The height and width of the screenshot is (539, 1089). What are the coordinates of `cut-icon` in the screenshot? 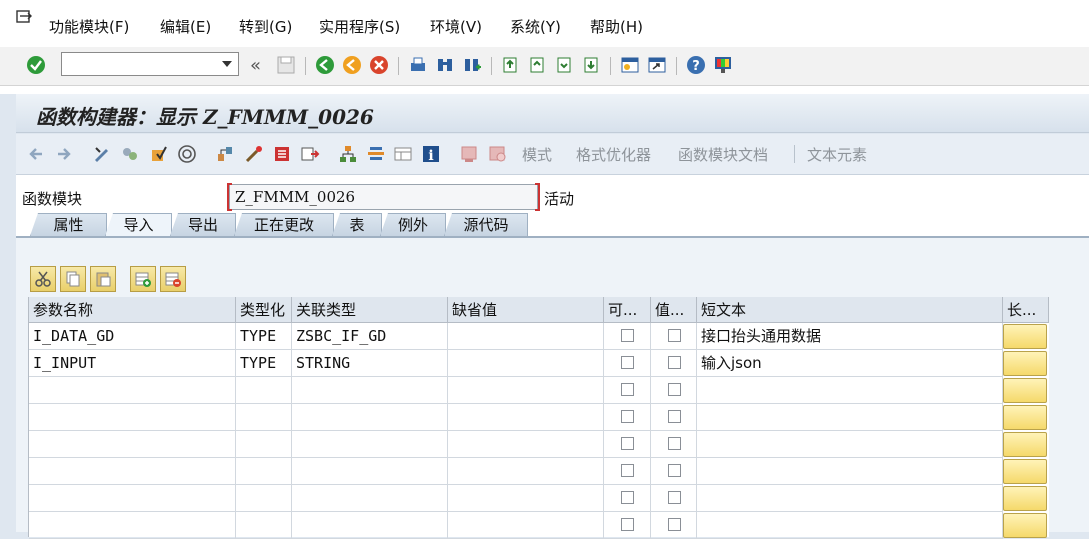 It's located at (43, 279).